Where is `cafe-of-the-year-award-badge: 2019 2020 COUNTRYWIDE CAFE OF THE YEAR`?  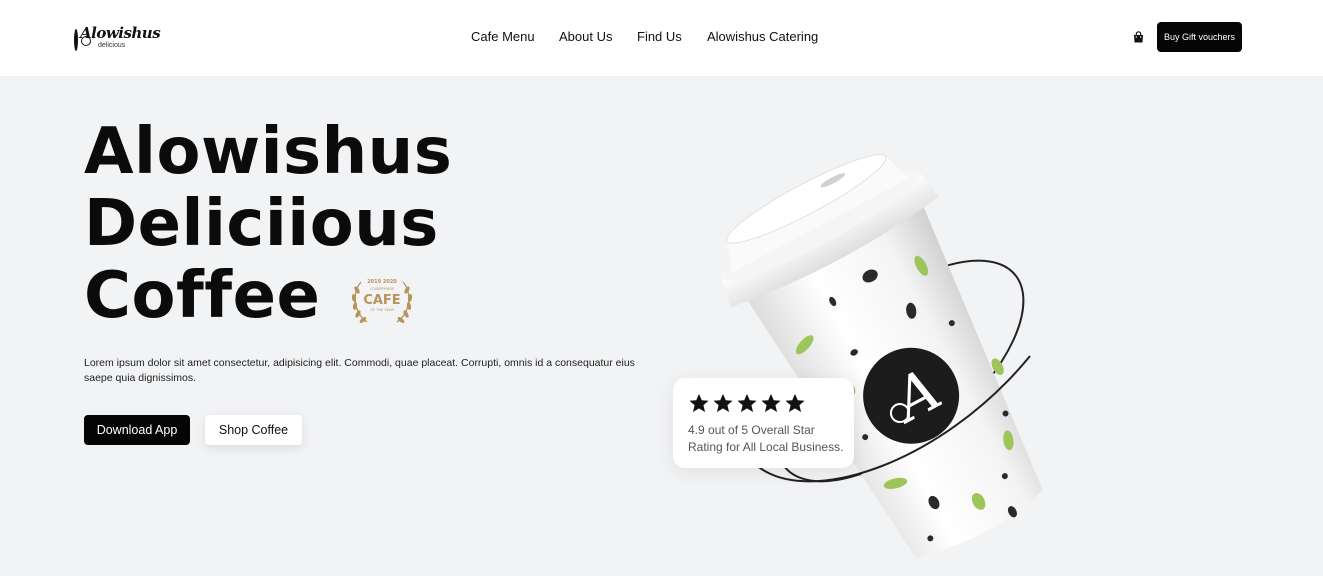
cafe-of-the-year-award-badge: 2019 2020 COUNTRYWIDE CAFE OF THE YEAR is located at coordinates (382, 301).